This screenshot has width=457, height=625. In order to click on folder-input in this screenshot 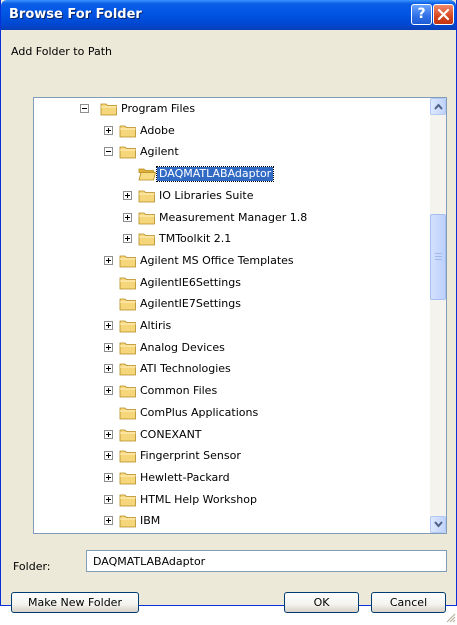, I will do `click(266, 561)`.